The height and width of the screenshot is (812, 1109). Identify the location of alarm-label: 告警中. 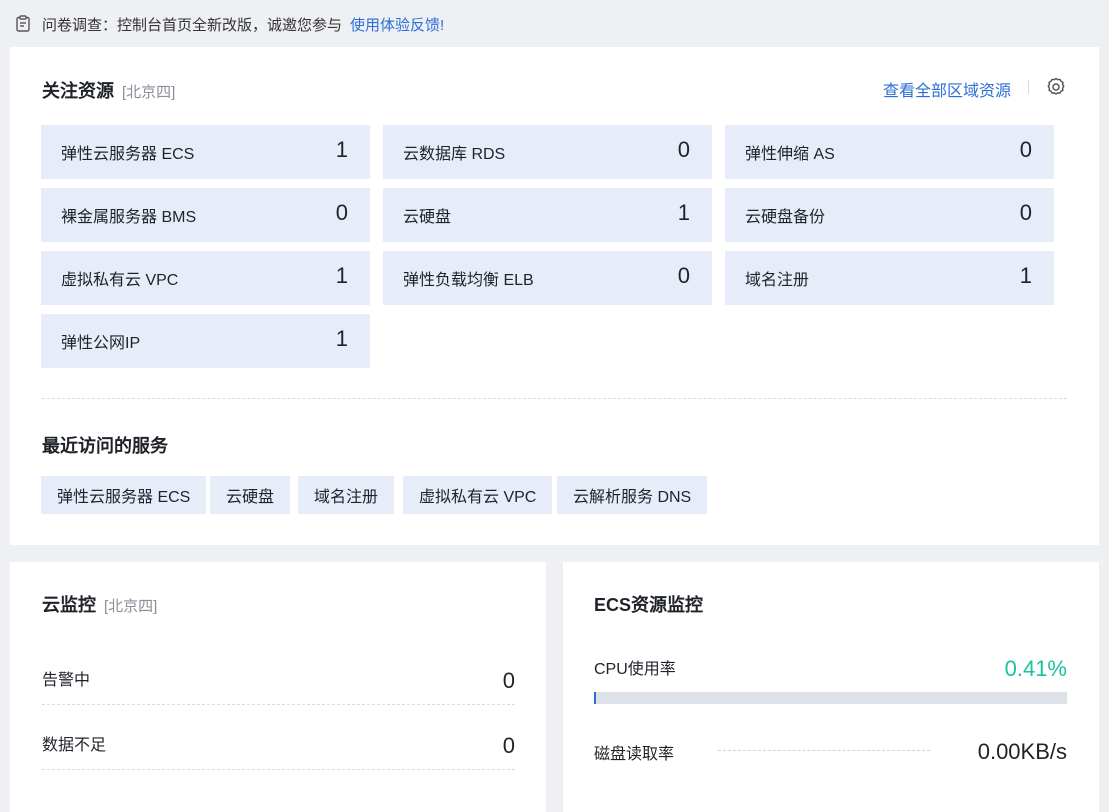
(66, 680).